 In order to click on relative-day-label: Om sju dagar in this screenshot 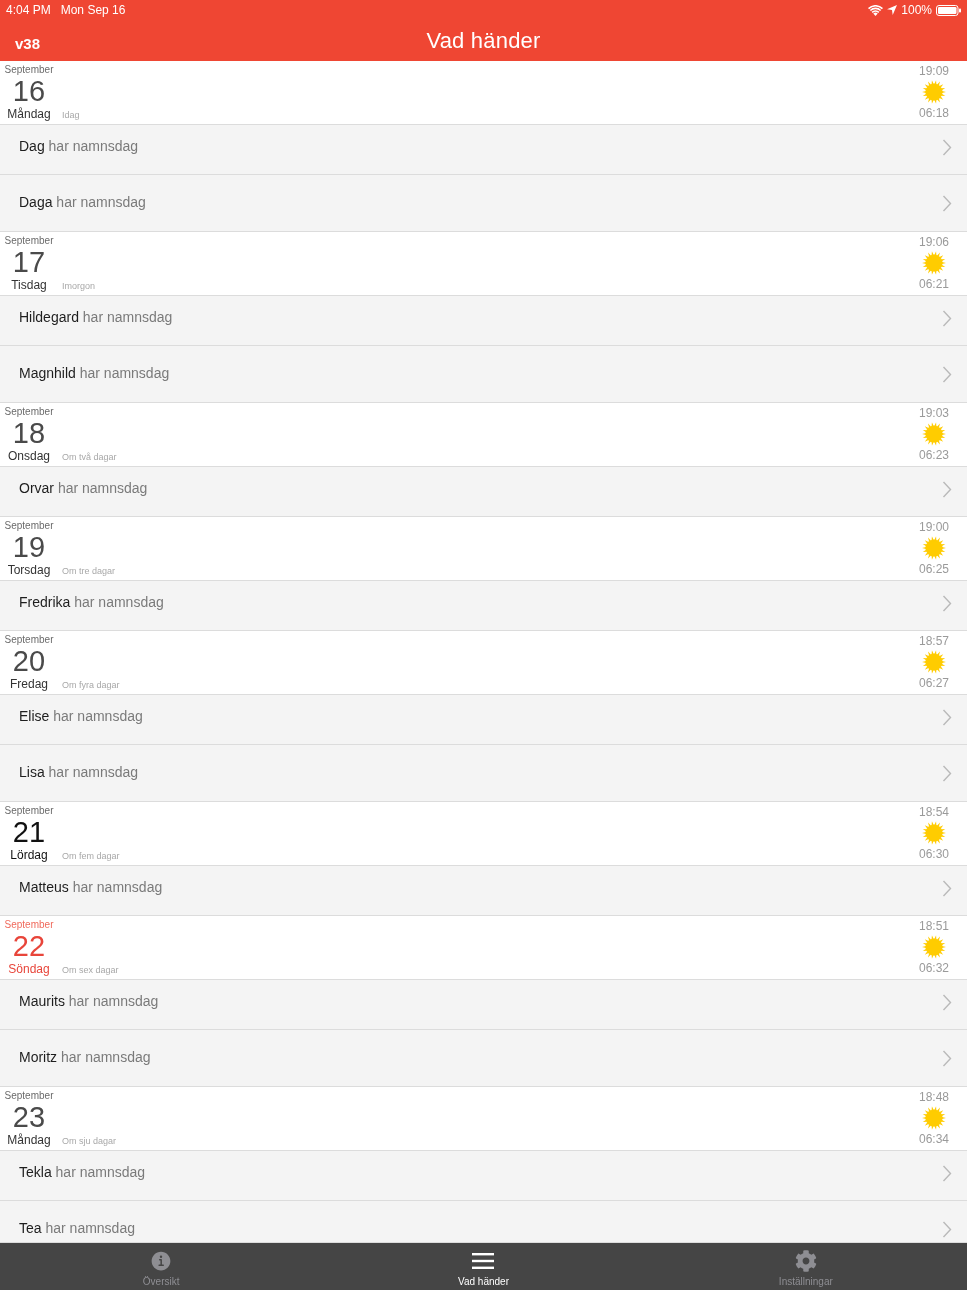, I will do `click(89, 1141)`.